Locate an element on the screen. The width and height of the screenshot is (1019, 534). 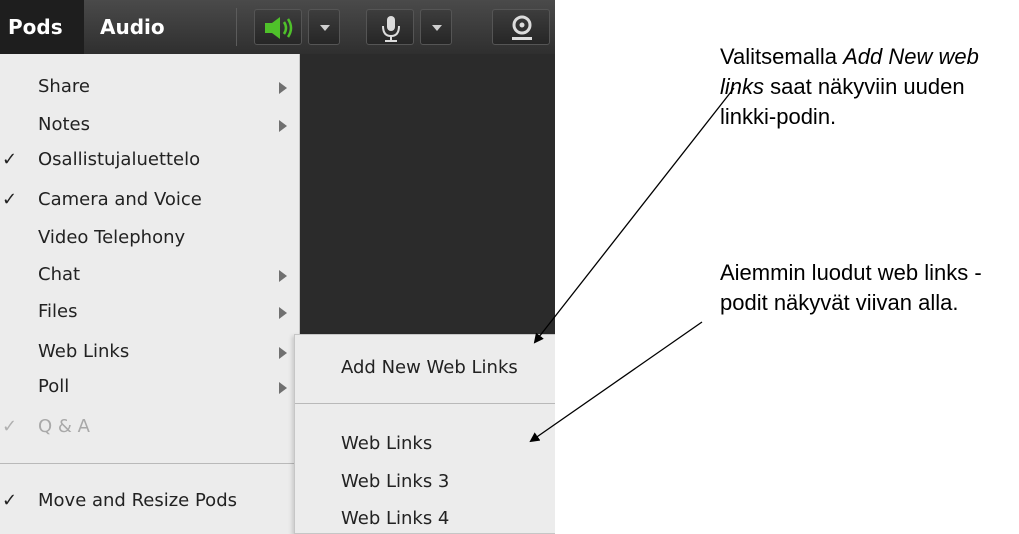
arrow-to-add-new is located at coordinates (634, 215).